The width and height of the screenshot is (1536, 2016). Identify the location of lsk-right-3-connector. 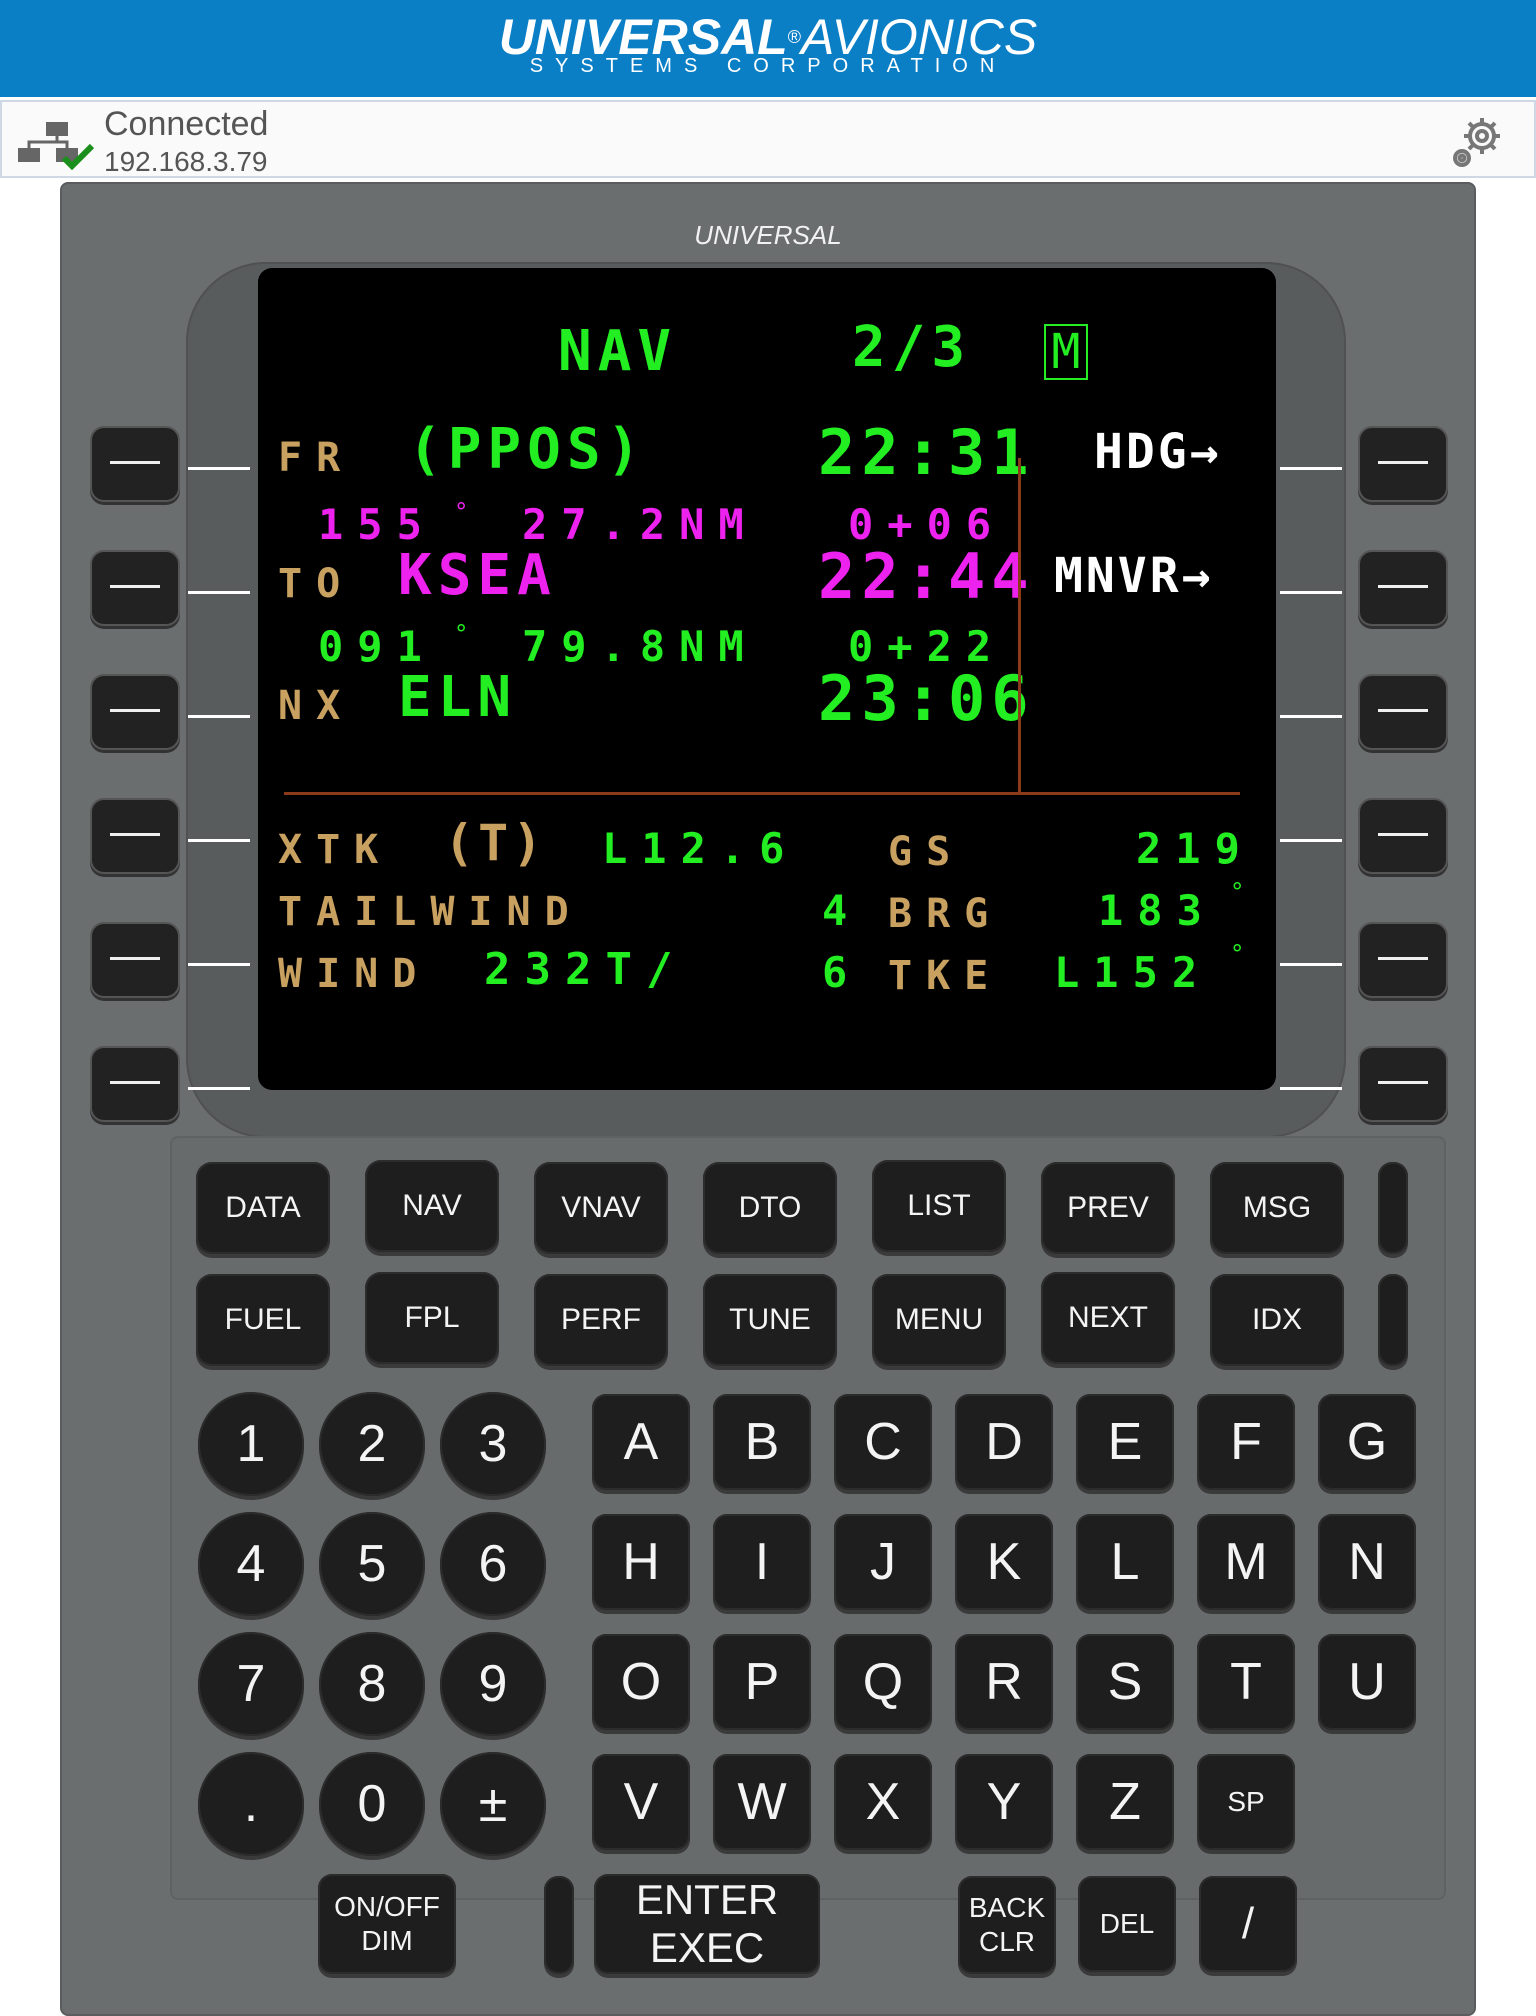
(1311, 716).